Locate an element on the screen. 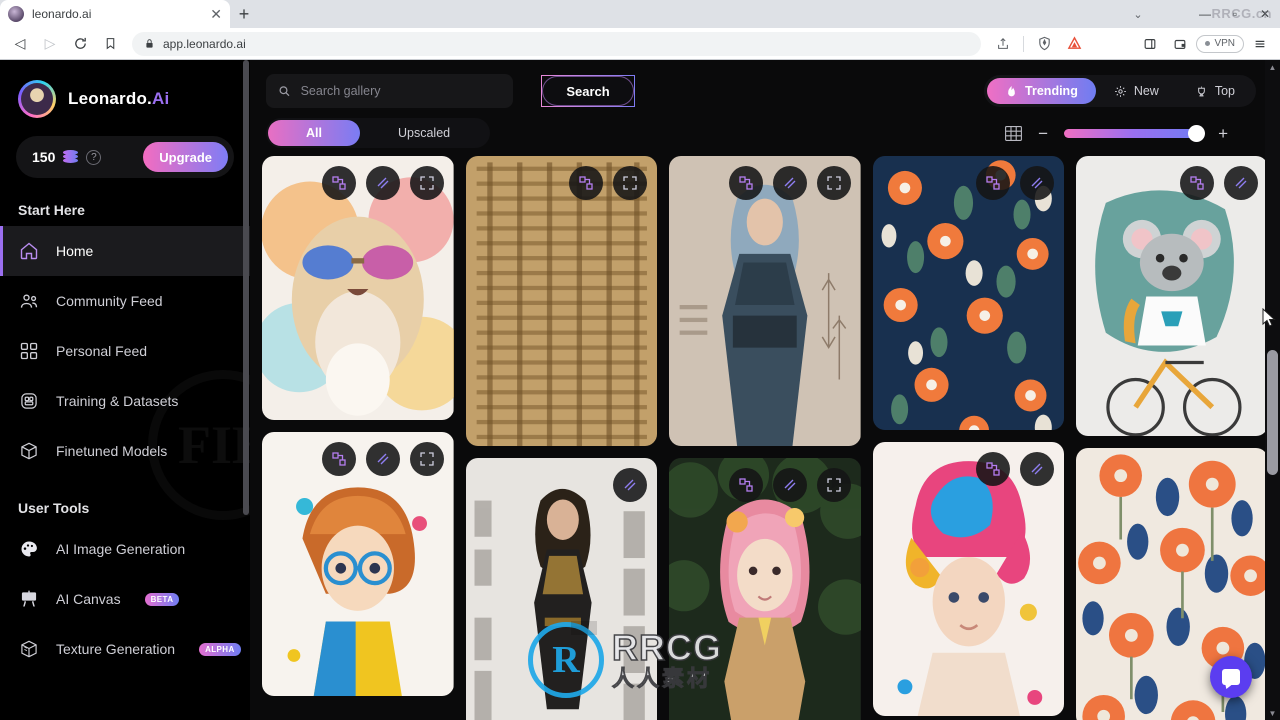 Image resolution: width=1280 pixels, height=720 pixels. search-field-wrapper is located at coordinates (389, 91).